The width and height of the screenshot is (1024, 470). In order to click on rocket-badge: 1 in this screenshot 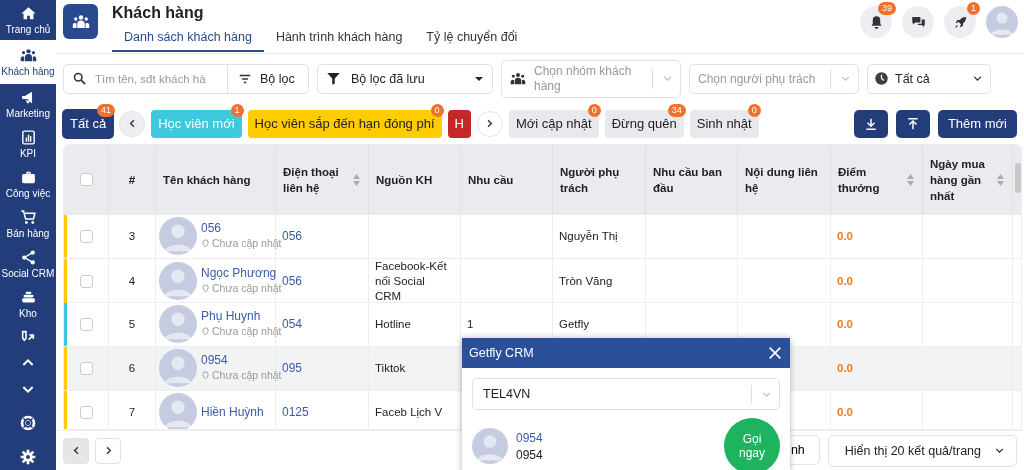, I will do `click(973, 8)`.